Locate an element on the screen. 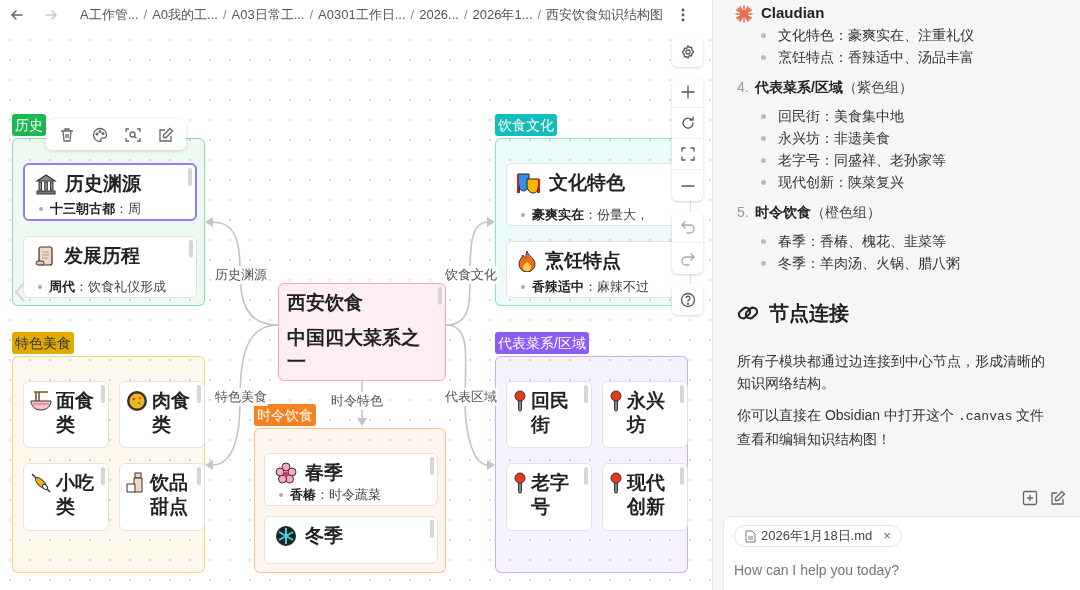  node-title: 老字号 is located at coordinates (550, 495).